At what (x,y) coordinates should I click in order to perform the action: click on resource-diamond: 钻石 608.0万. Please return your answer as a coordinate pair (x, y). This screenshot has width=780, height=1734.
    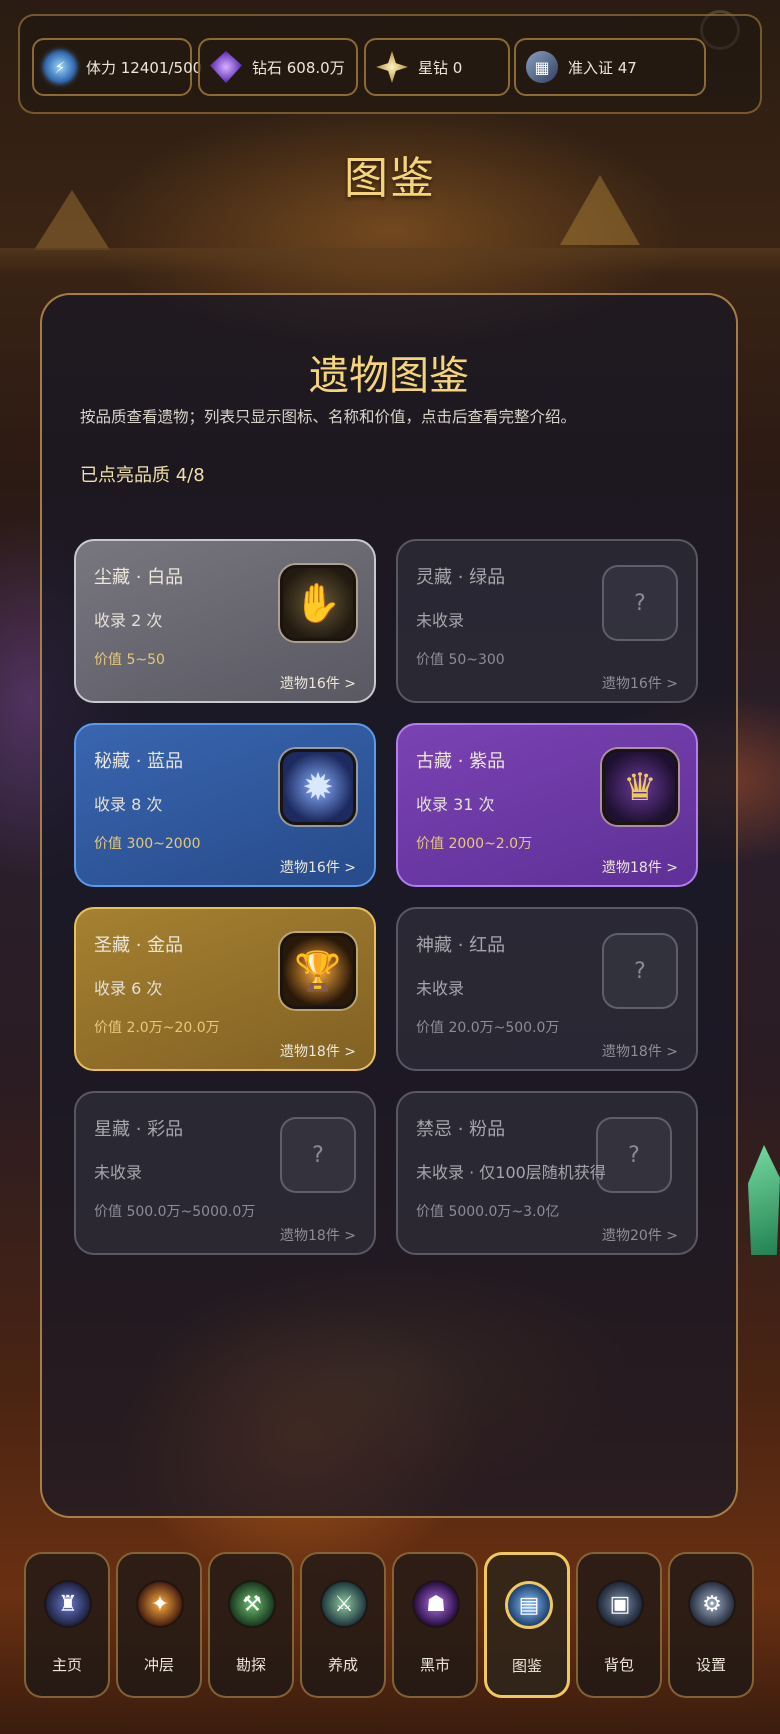
    Looking at the image, I should click on (278, 67).